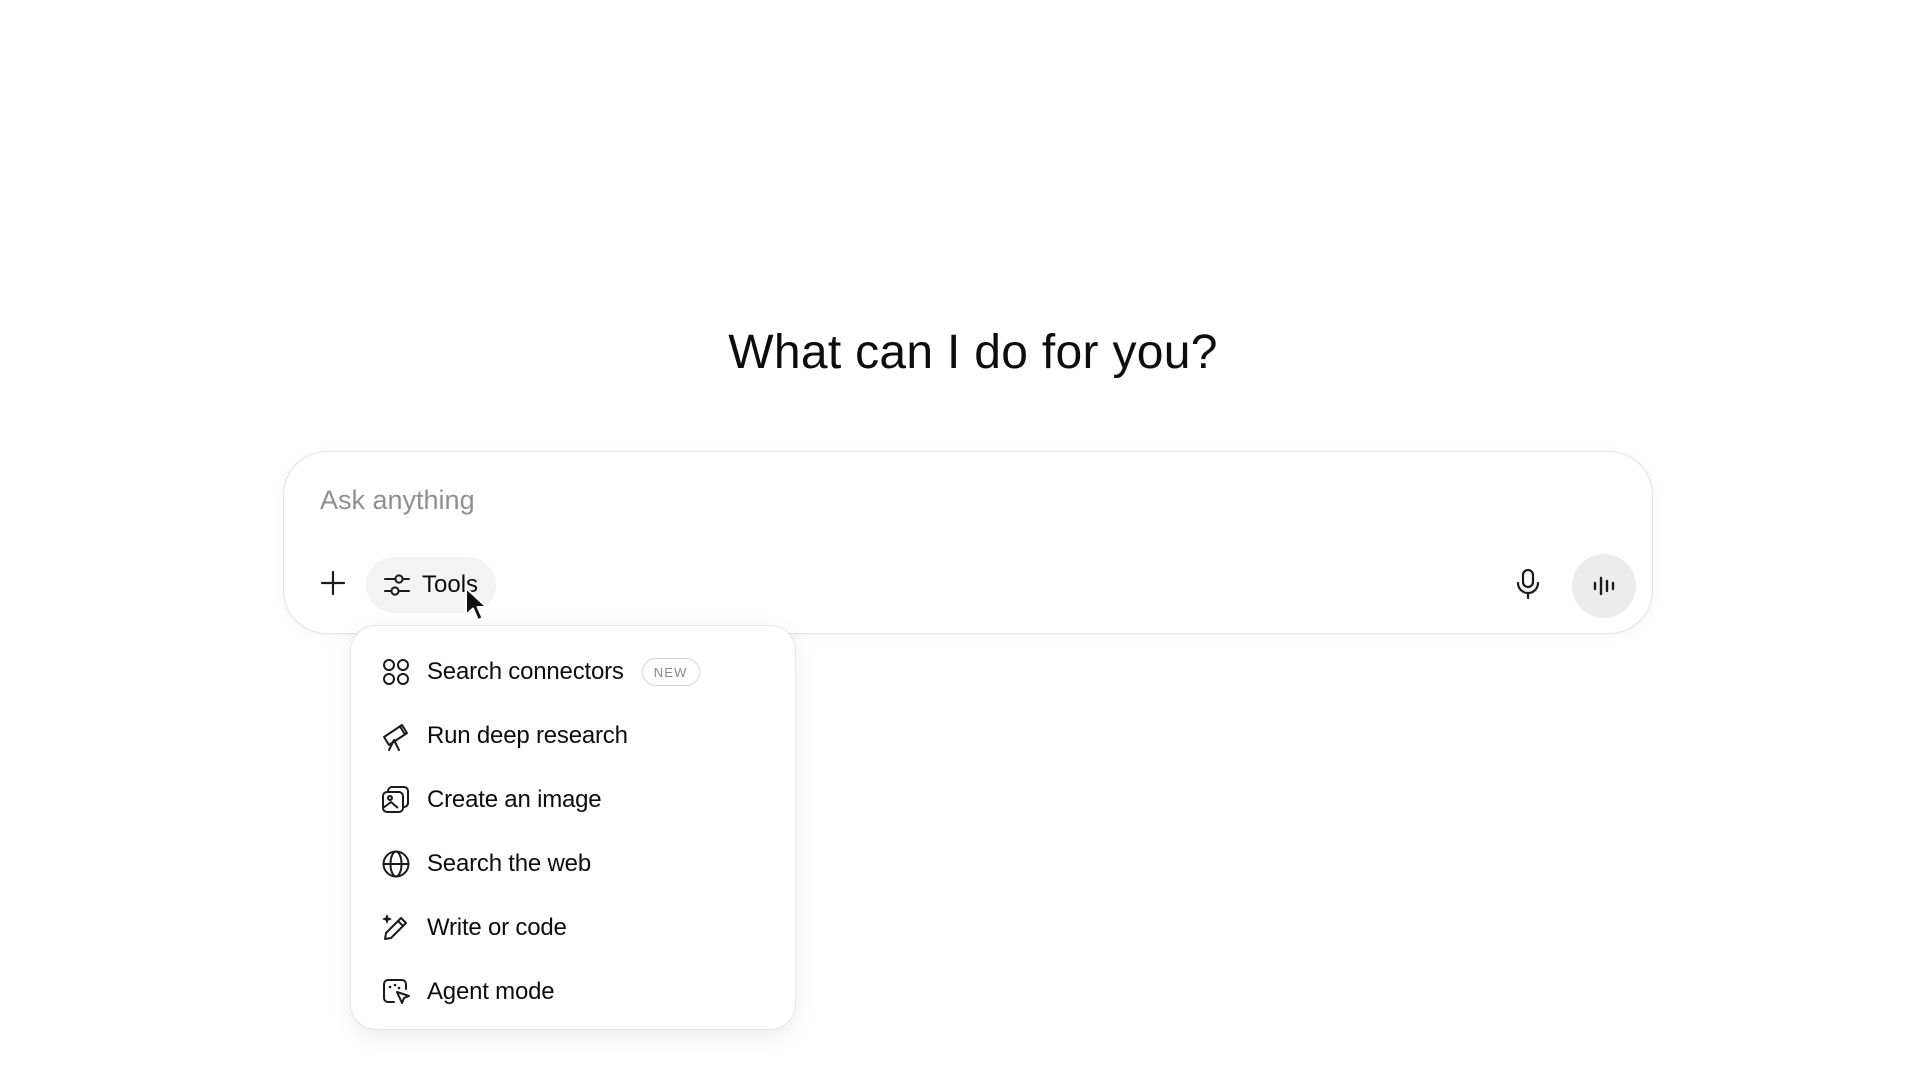 The width and height of the screenshot is (1920, 1080). What do you see at coordinates (396, 864) in the screenshot?
I see `globe-icon` at bounding box center [396, 864].